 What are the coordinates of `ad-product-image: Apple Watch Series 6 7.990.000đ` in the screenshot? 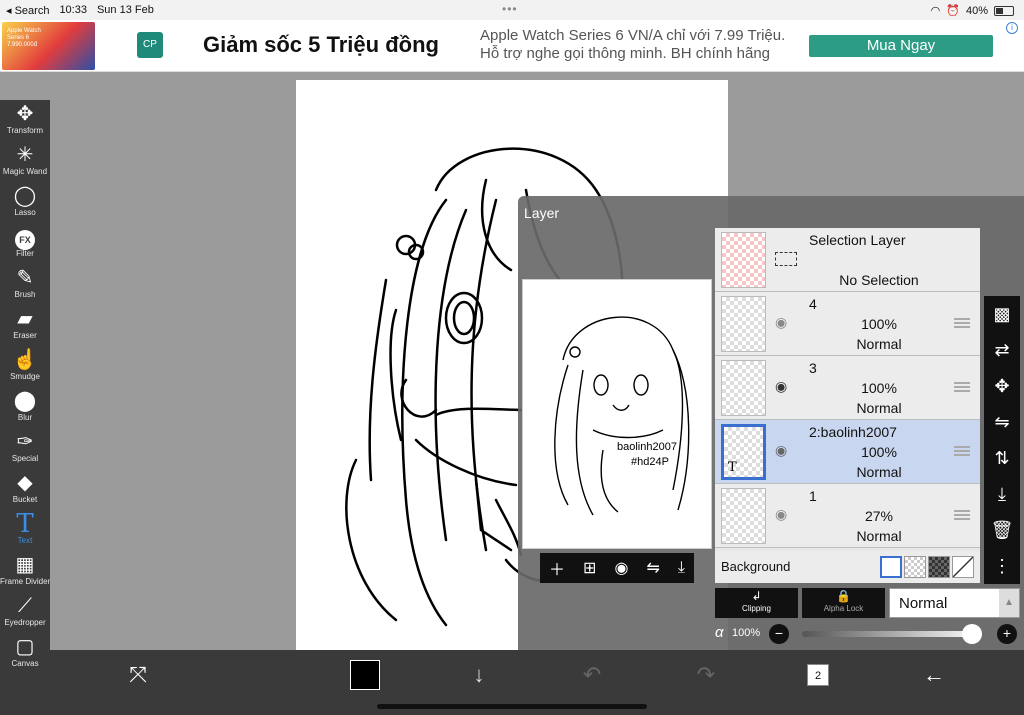 It's located at (48, 46).